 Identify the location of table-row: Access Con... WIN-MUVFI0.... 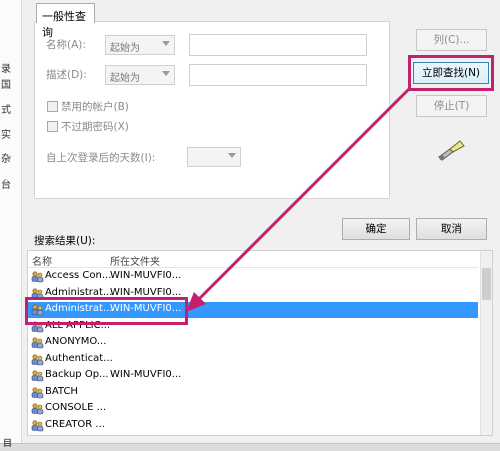
(253, 277).